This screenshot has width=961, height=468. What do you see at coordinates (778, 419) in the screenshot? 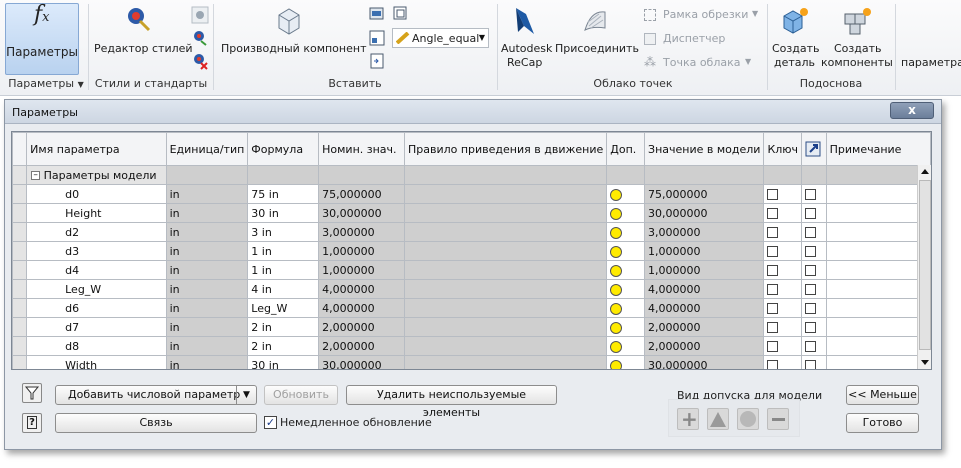
I see `tolerance-lower-button` at bounding box center [778, 419].